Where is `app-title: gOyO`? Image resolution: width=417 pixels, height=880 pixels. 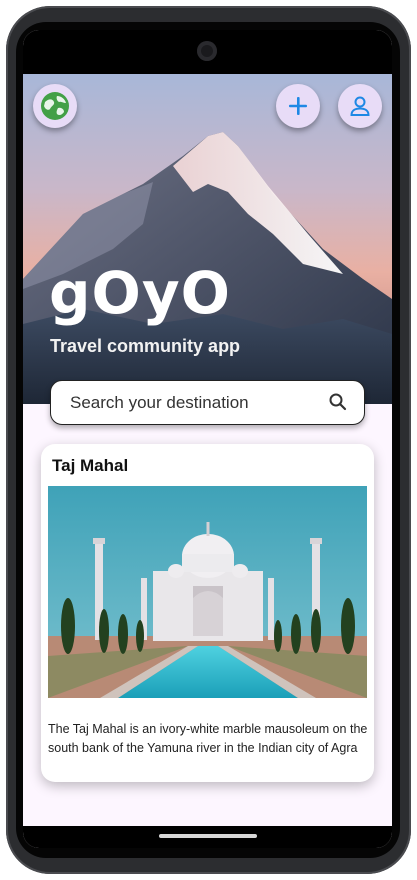
app-title: gOyO is located at coordinates (140, 293).